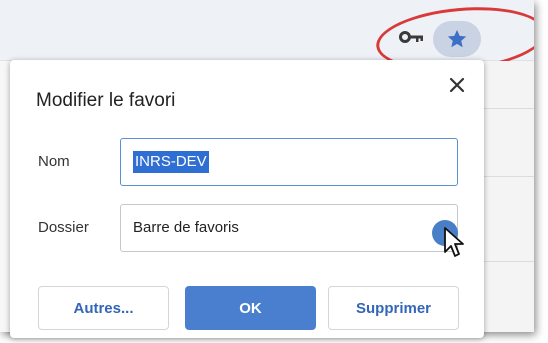  I want to click on mouse-cursor-icon, so click(454, 242).